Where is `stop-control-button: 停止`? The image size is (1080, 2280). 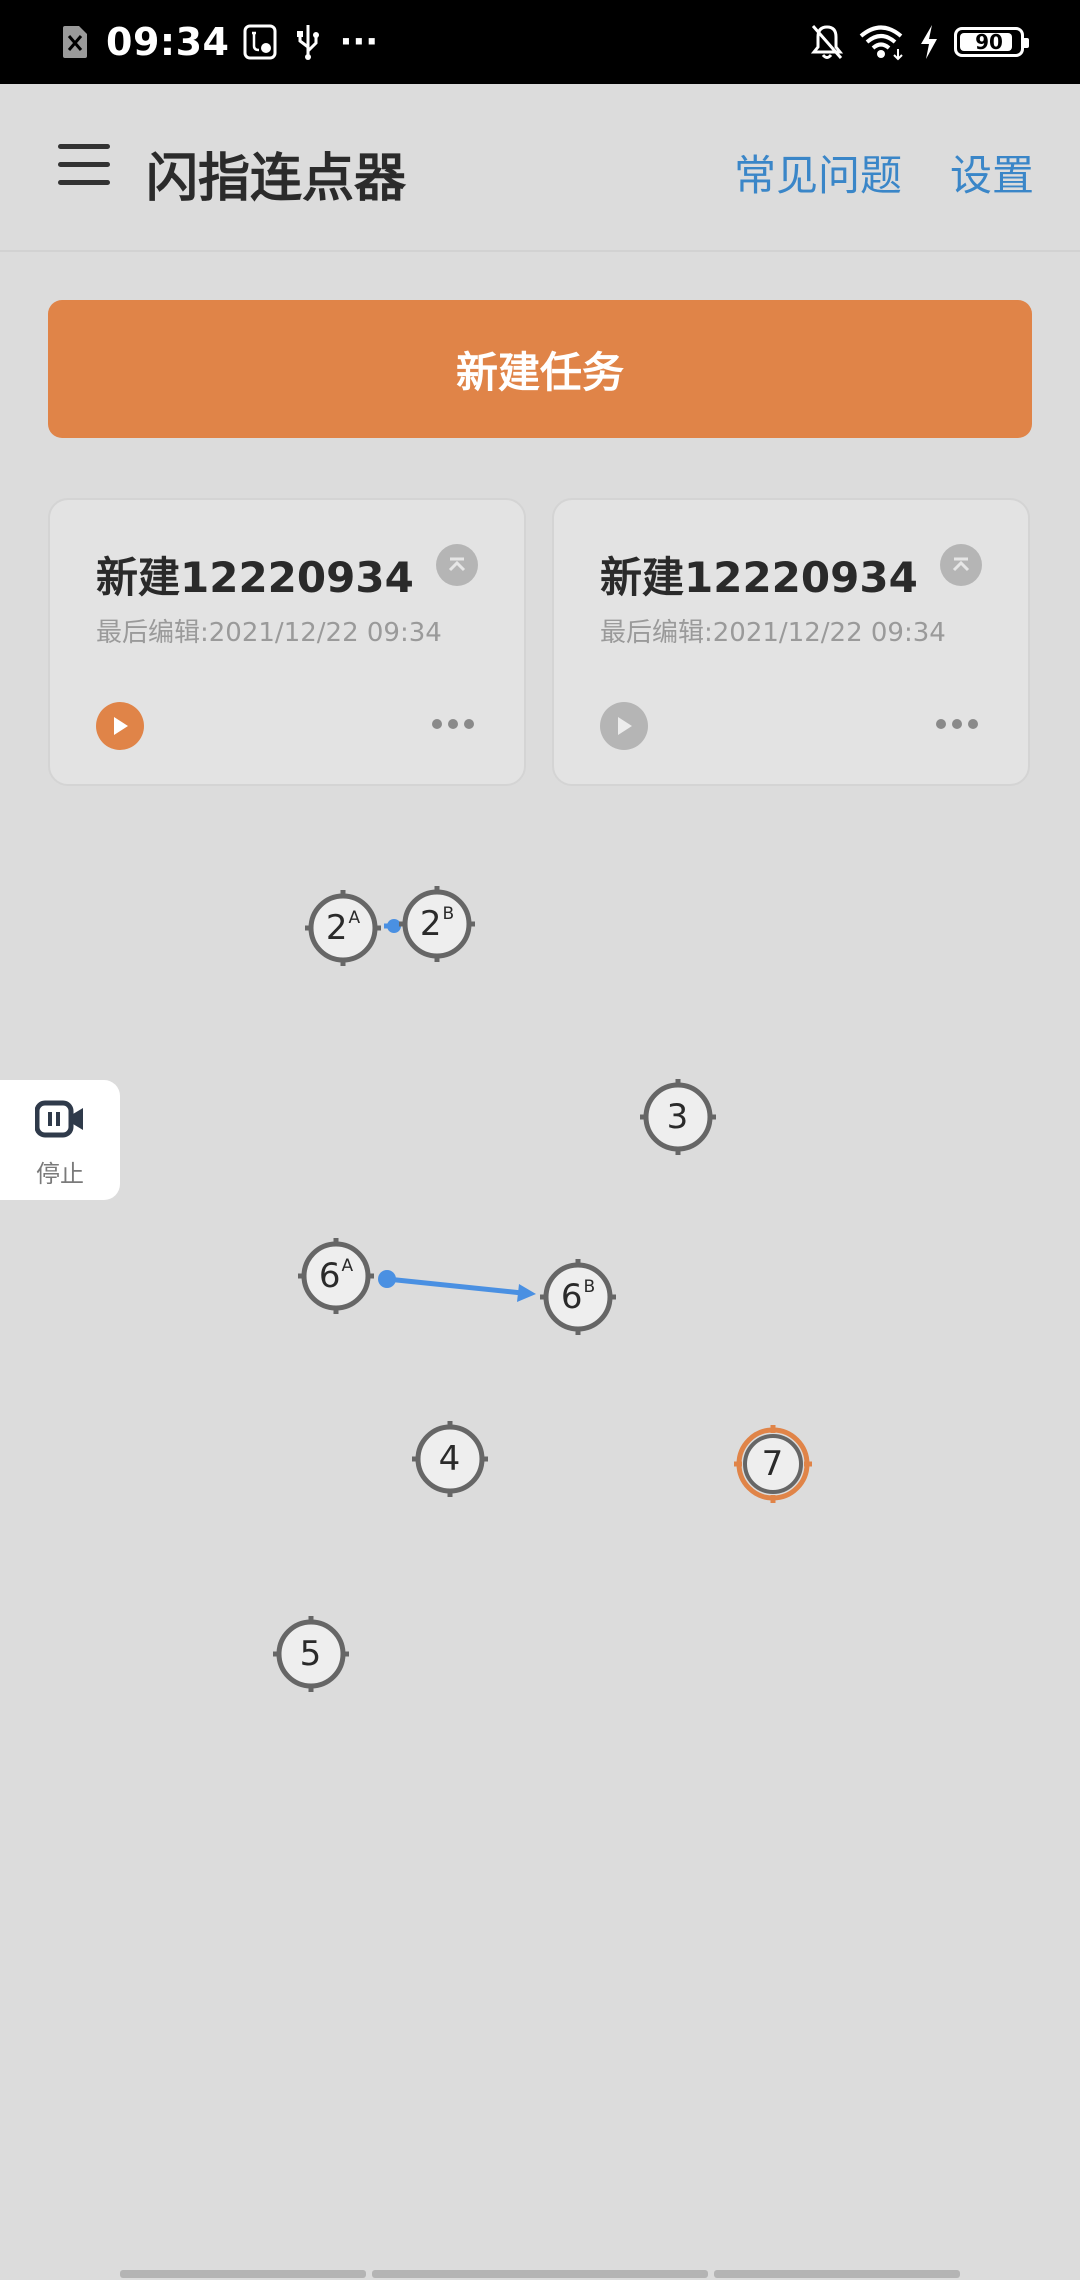 stop-control-button: 停止 is located at coordinates (60, 1140).